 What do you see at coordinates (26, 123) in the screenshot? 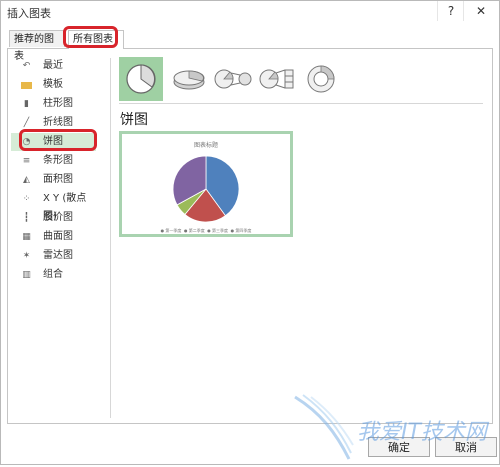
I see `line-chart-icon: ╱` at bounding box center [26, 123].